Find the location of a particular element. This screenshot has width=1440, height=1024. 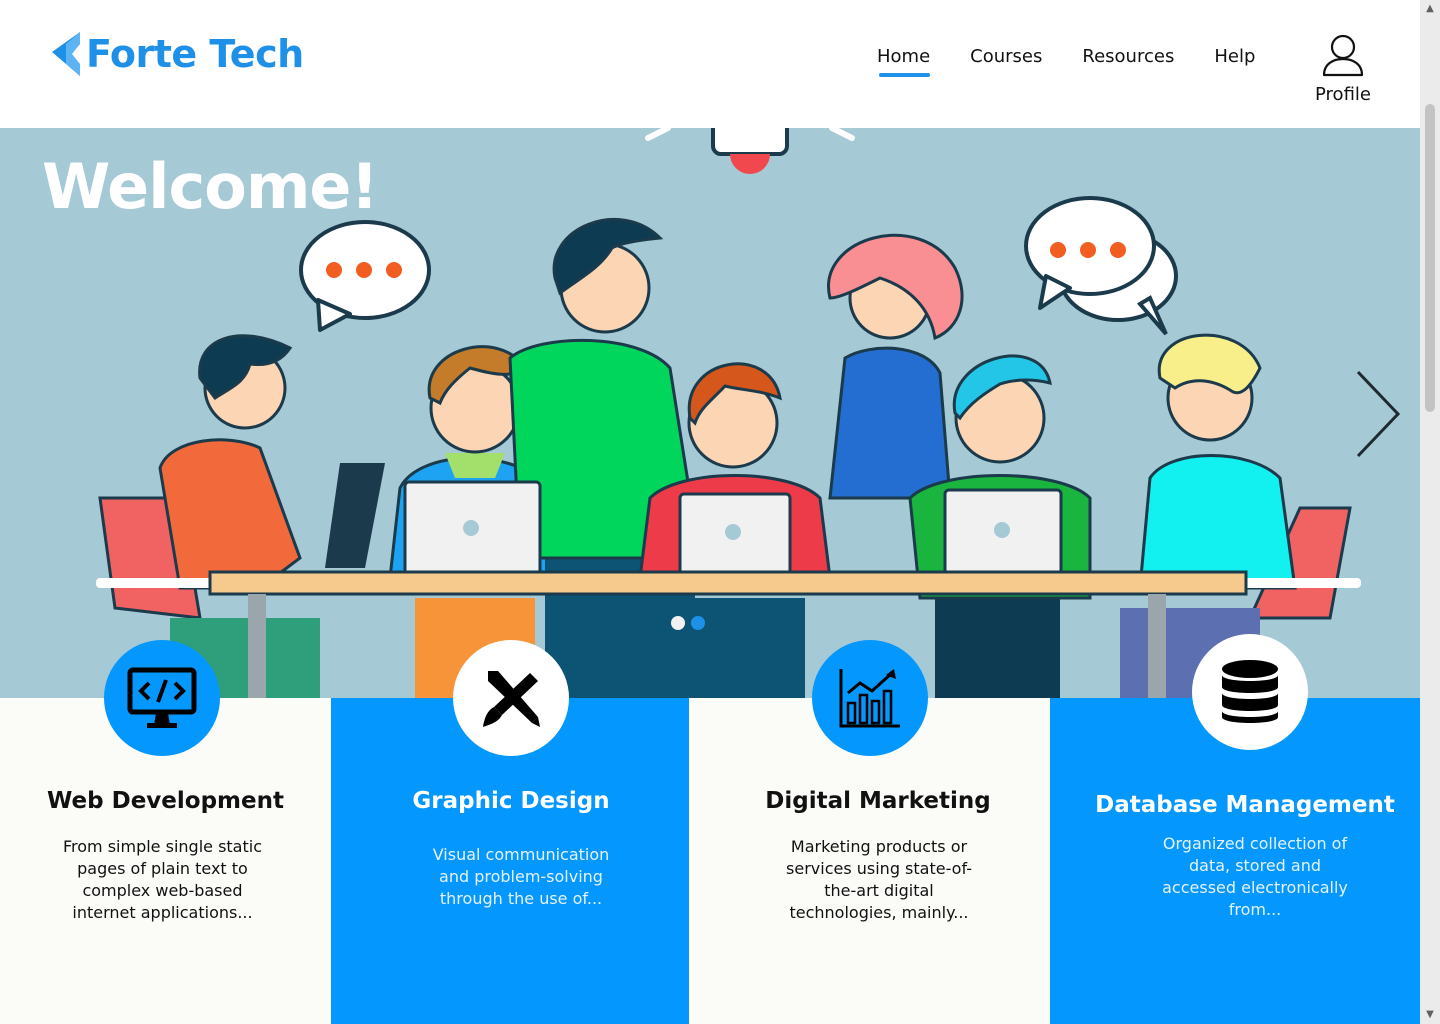

vertical-scrollbar: ▲ ▼ is located at coordinates (1430, 512).